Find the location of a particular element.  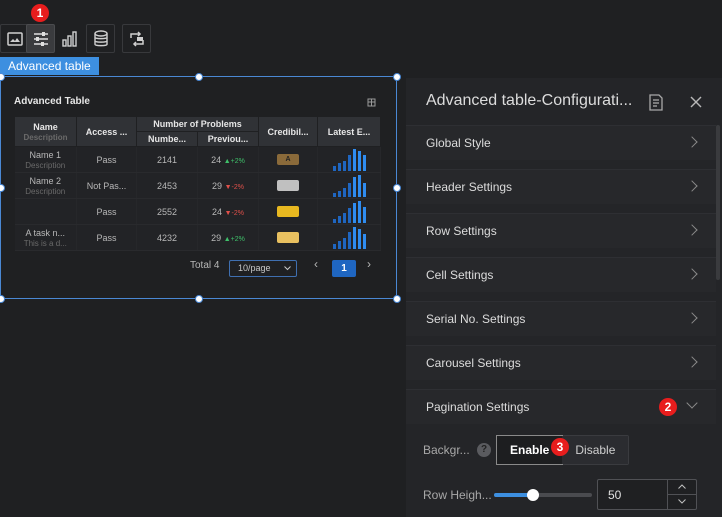

section-label: Serial No. Settings is located at coordinates (476, 319).